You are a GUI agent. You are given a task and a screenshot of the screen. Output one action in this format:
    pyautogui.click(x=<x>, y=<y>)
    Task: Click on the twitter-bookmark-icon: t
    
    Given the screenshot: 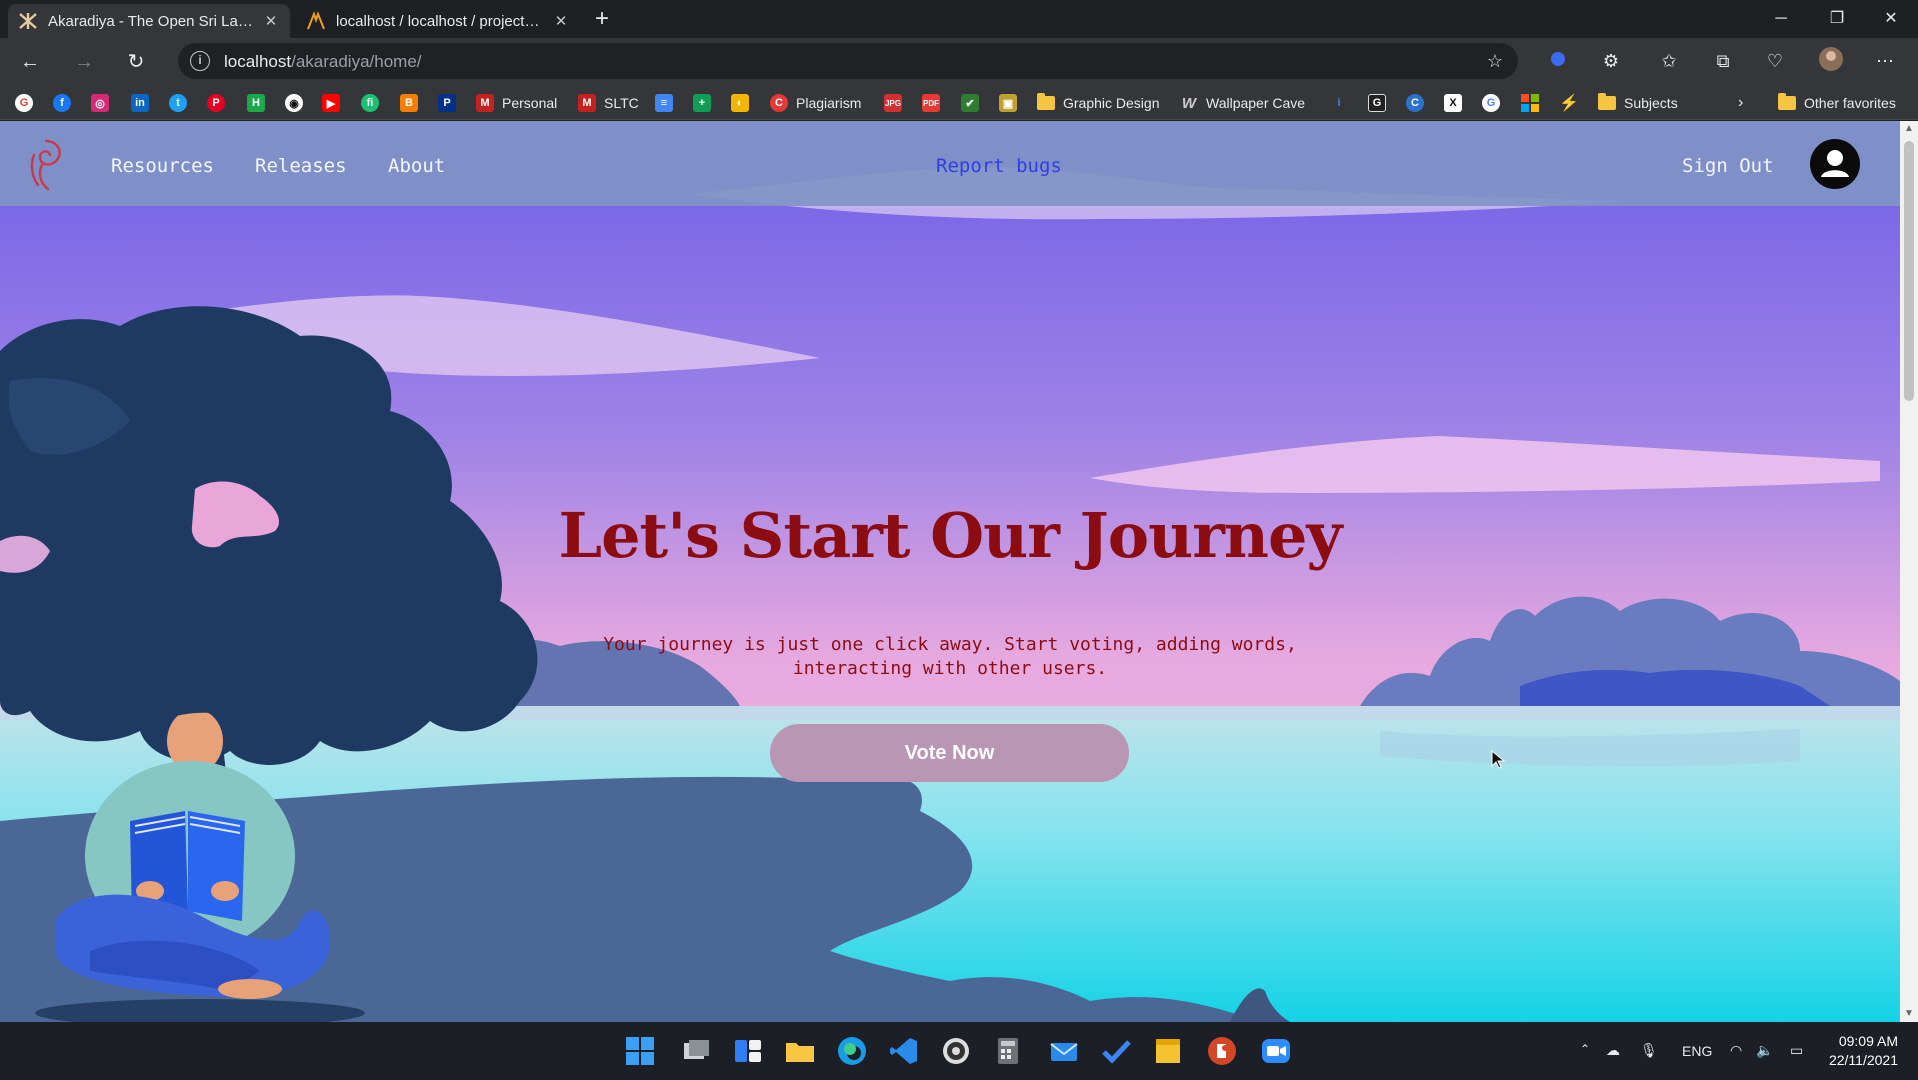 What is the action you would take?
    pyautogui.click(x=178, y=103)
    